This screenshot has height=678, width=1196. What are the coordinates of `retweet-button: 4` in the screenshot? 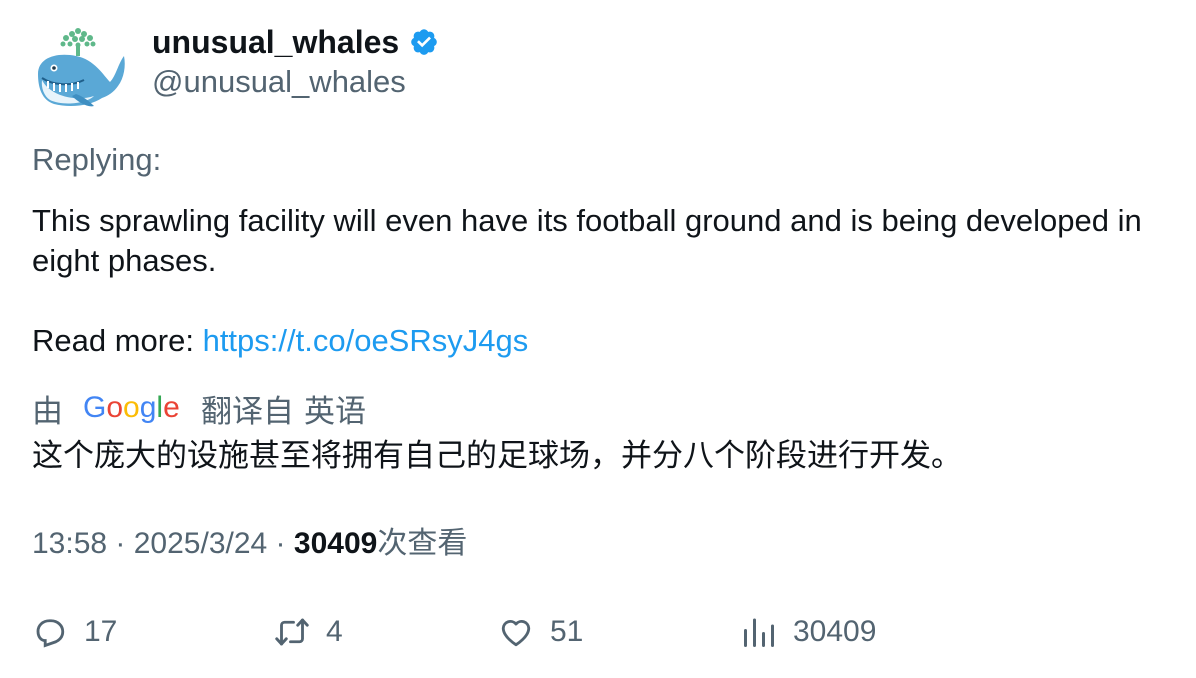 It's located at (308, 632).